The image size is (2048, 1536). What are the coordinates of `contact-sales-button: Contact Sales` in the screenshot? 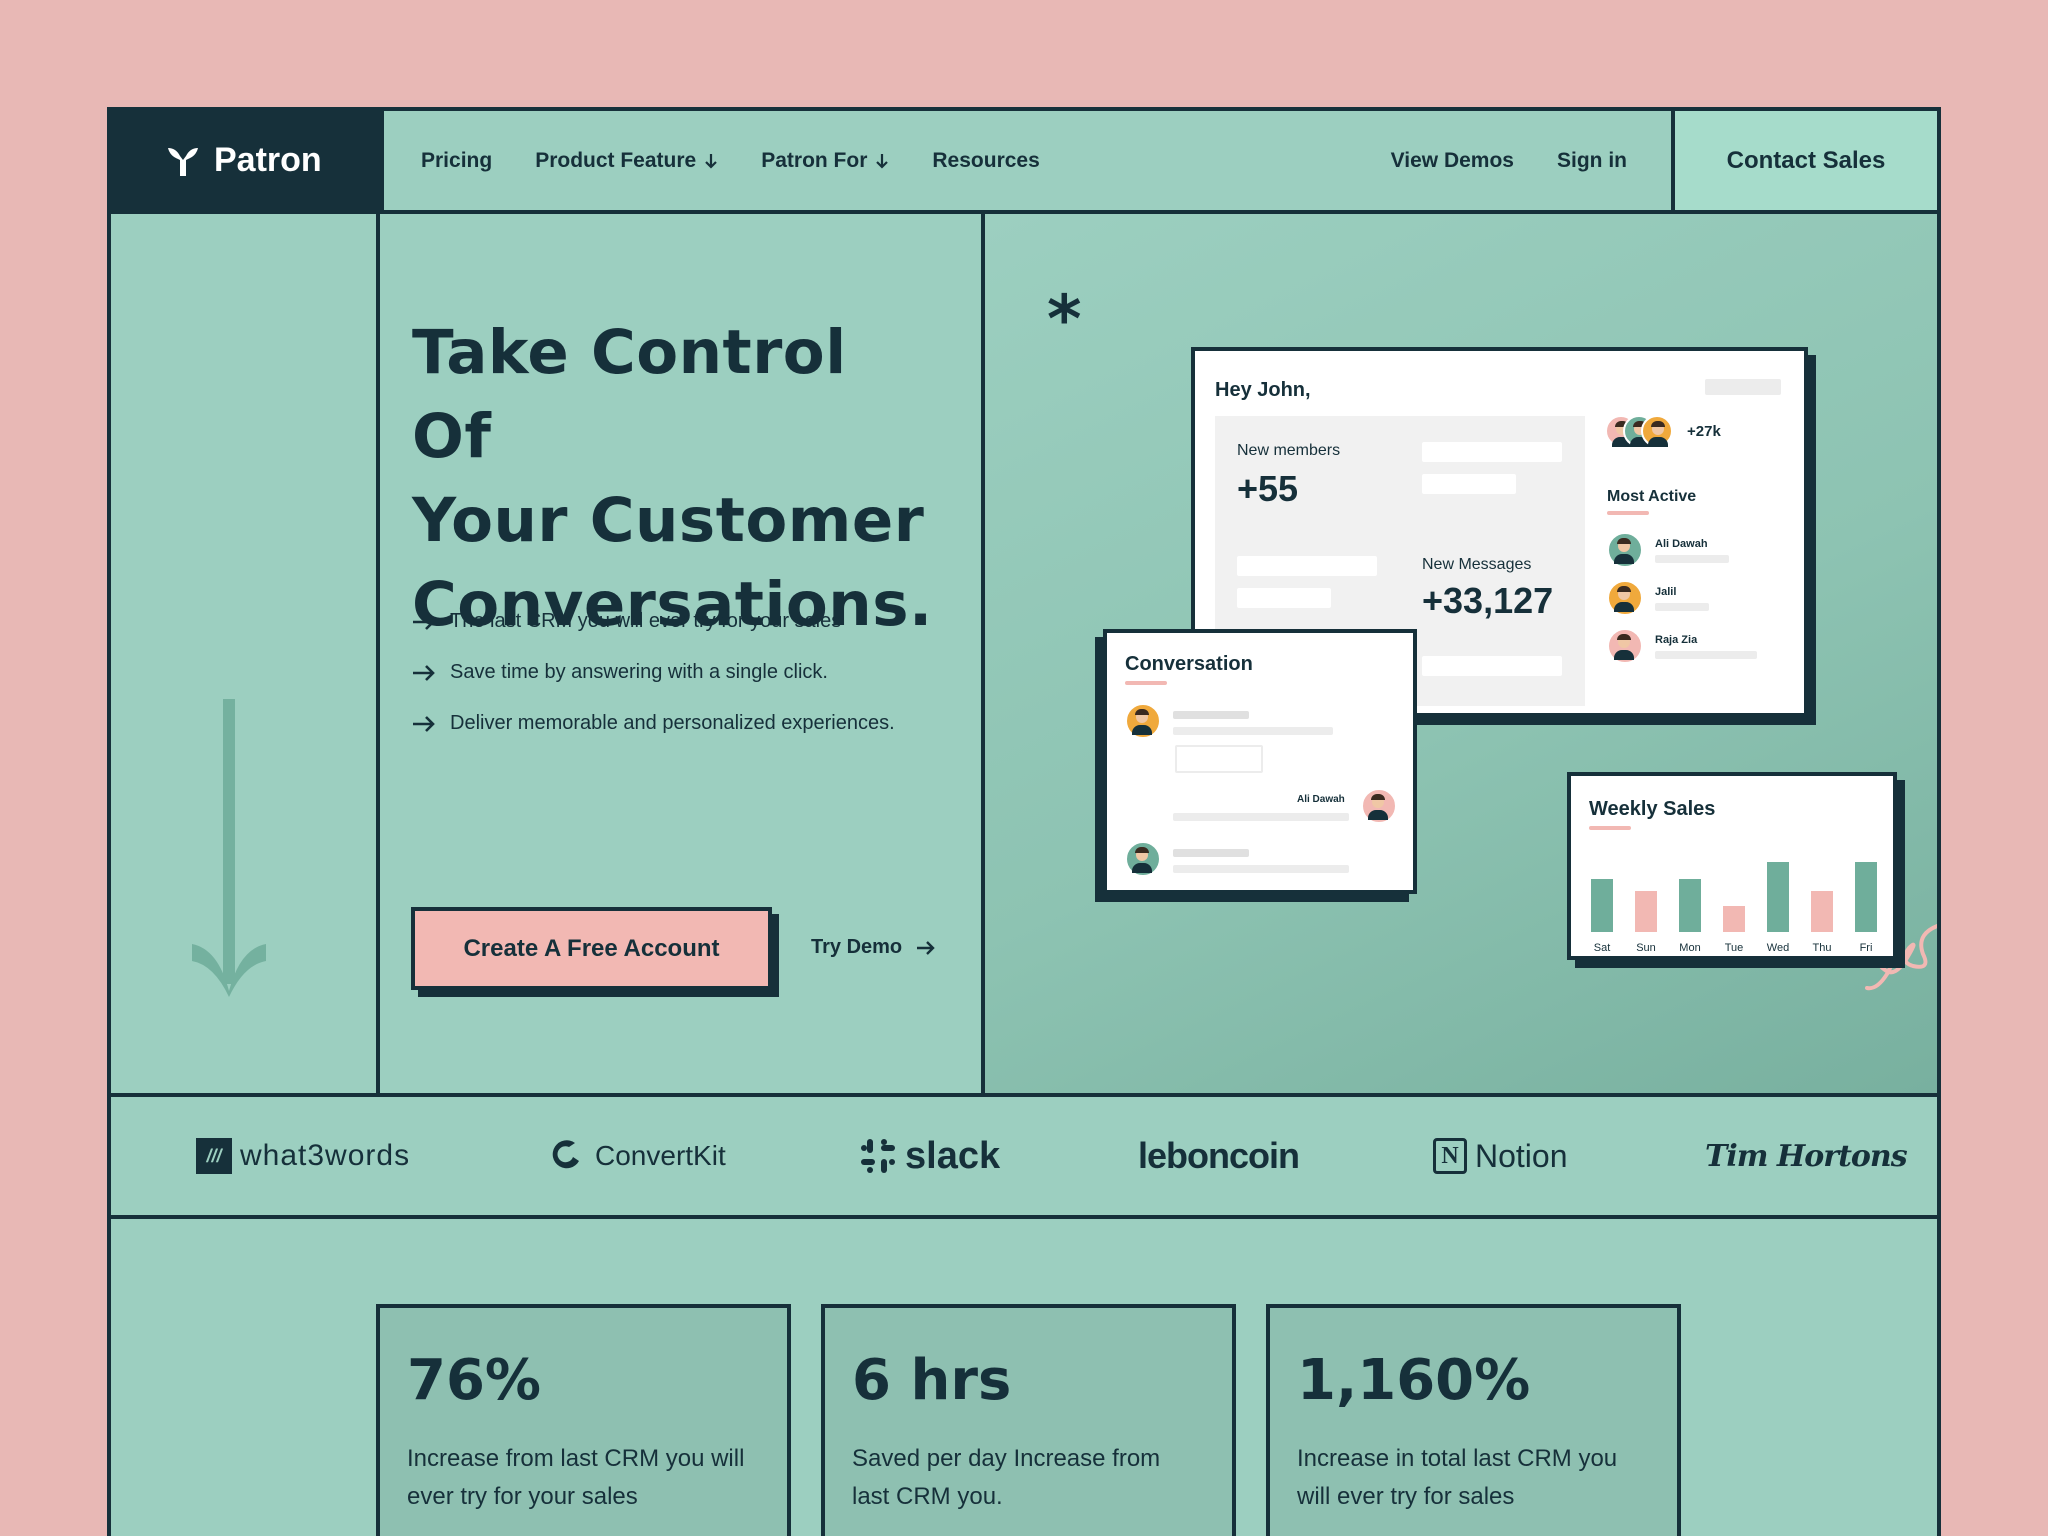 It's located at (1804, 160).